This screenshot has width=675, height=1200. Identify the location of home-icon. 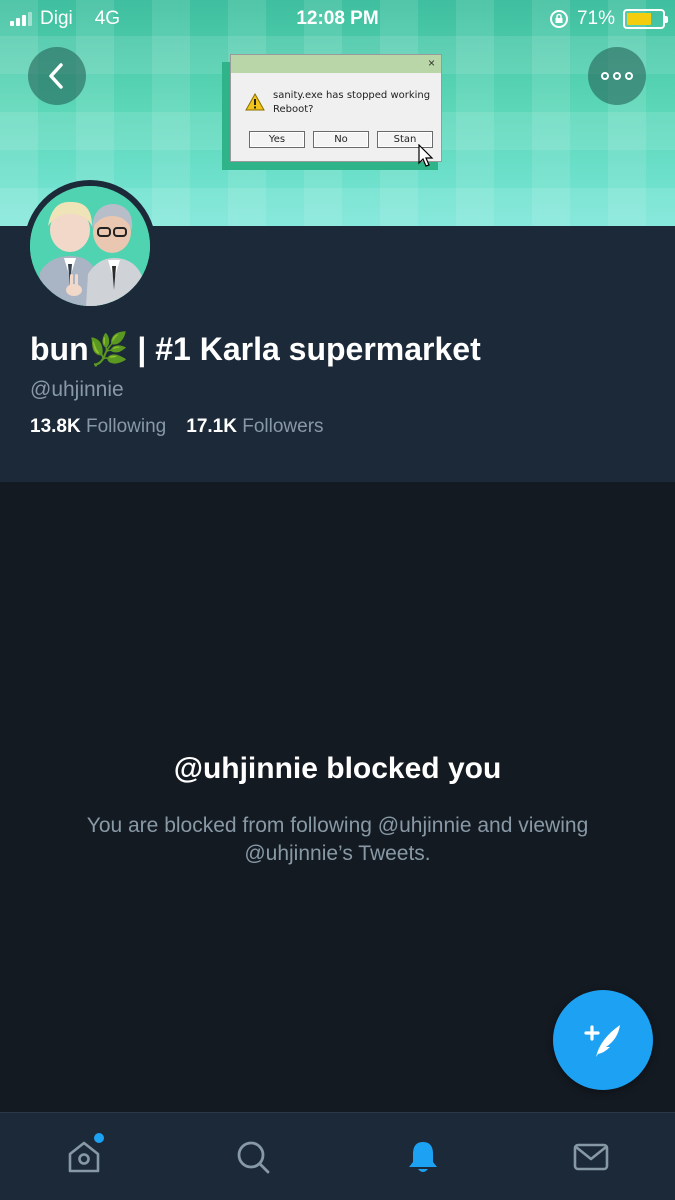
(84, 1157).